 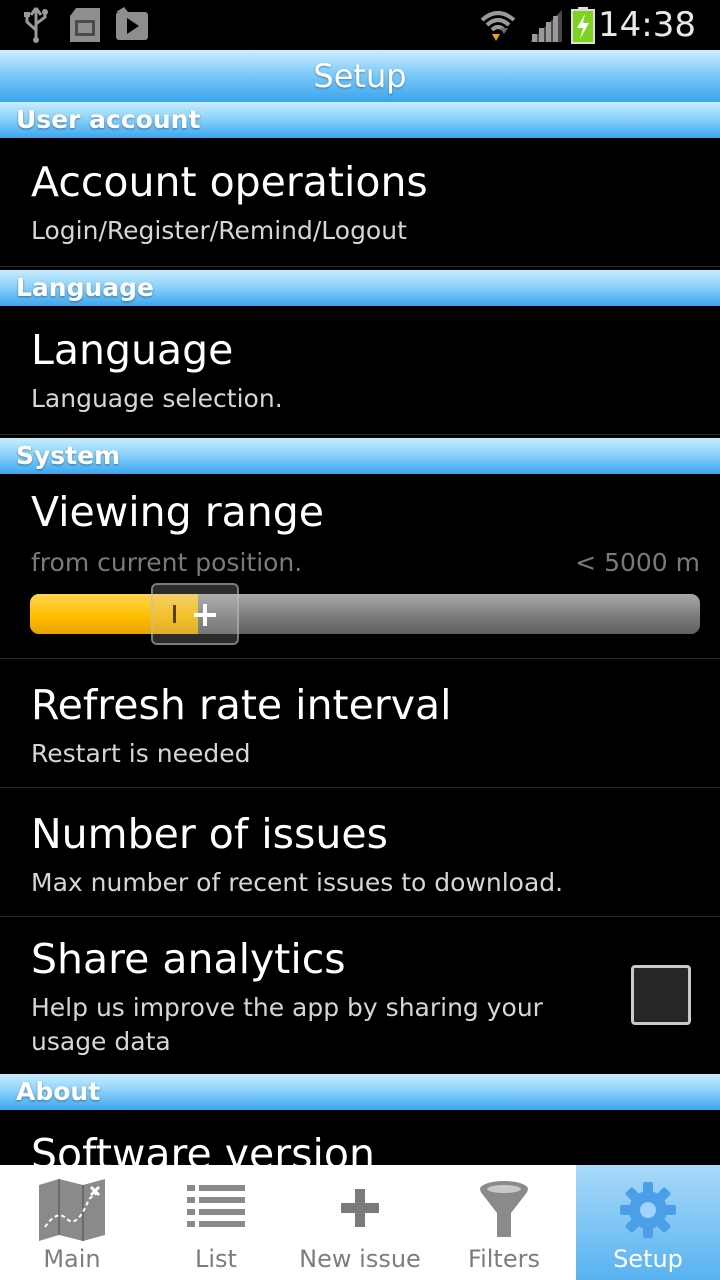 What do you see at coordinates (188, 959) in the screenshot?
I see `setting-title: Share analytics` at bounding box center [188, 959].